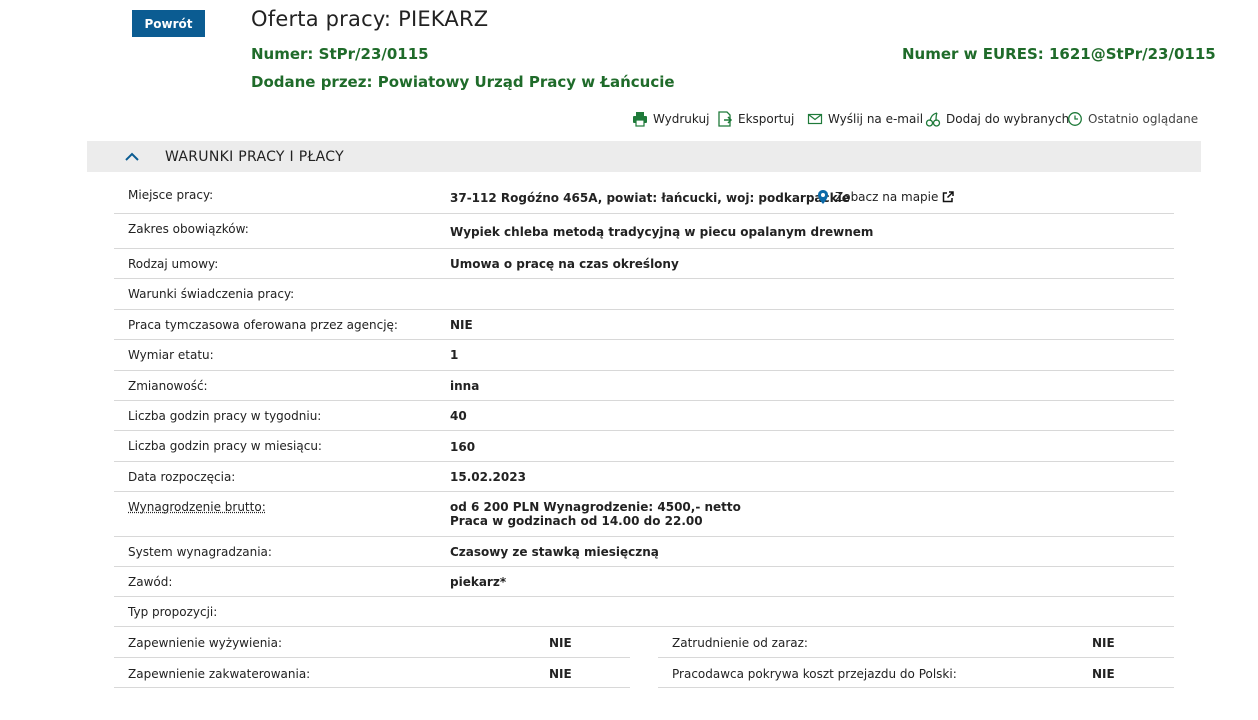 The height and width of the screenshot is (720, 1258). I want to click on row-value: inna, so click(465, 386).